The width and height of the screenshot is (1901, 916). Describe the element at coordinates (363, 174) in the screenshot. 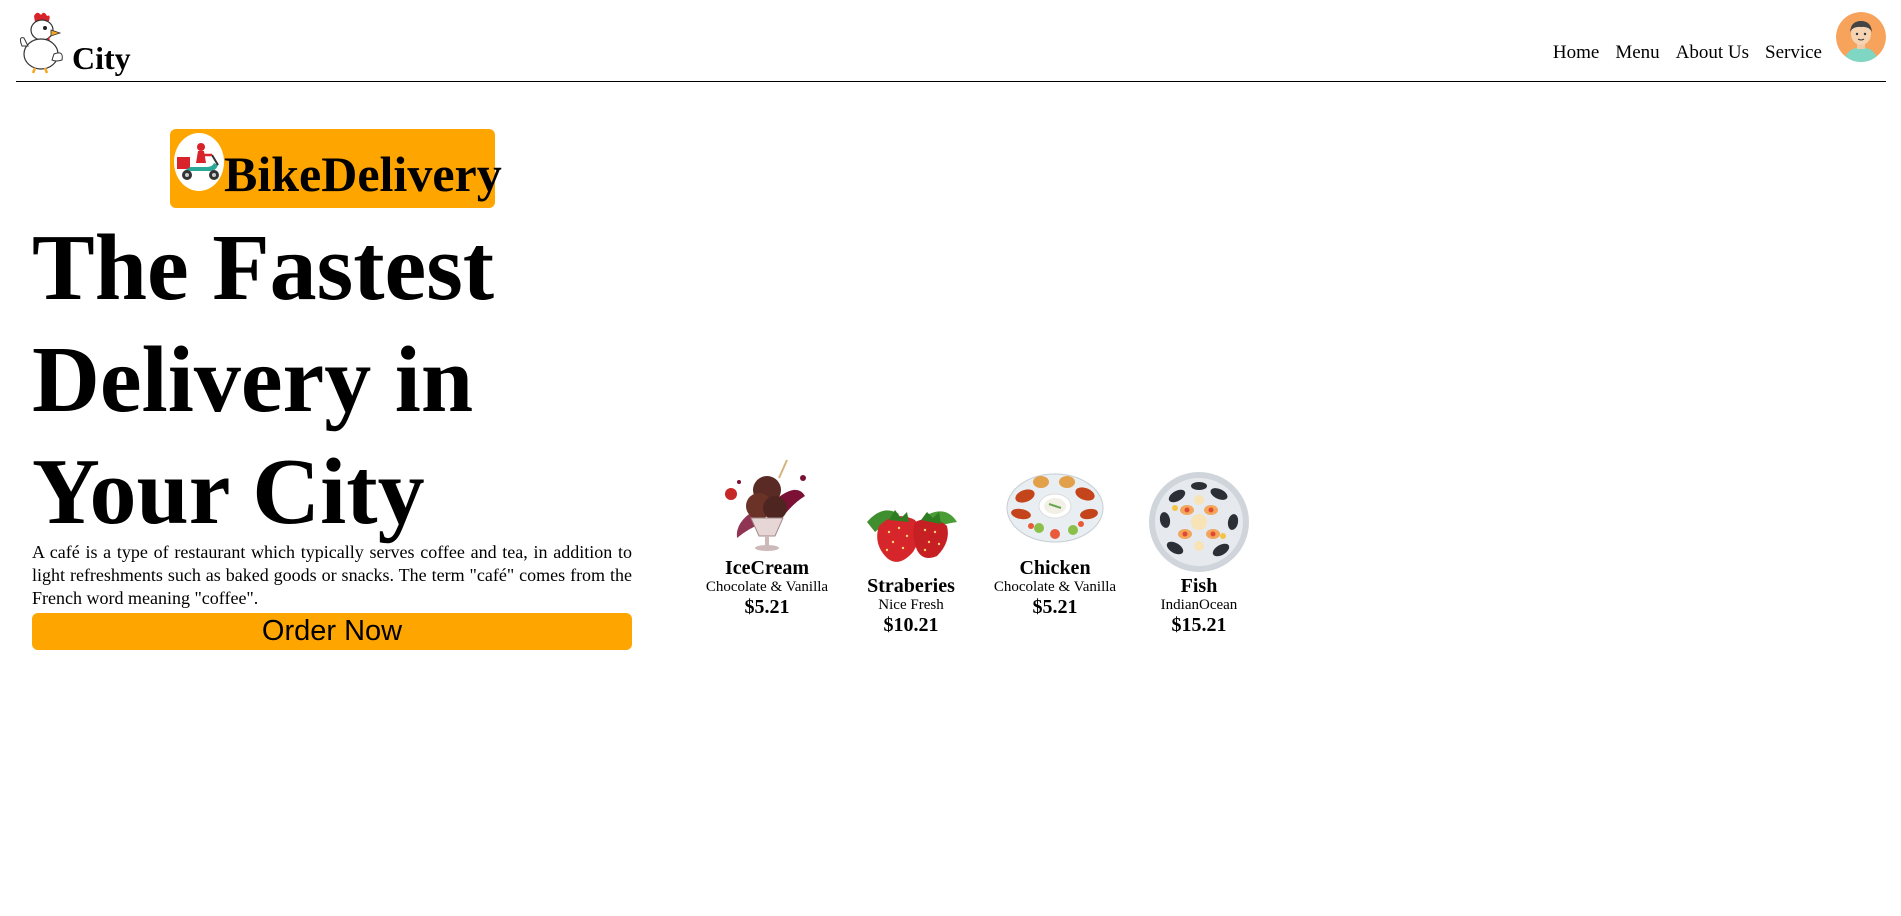

I see `badge-text: BikeDelivery` at that location.